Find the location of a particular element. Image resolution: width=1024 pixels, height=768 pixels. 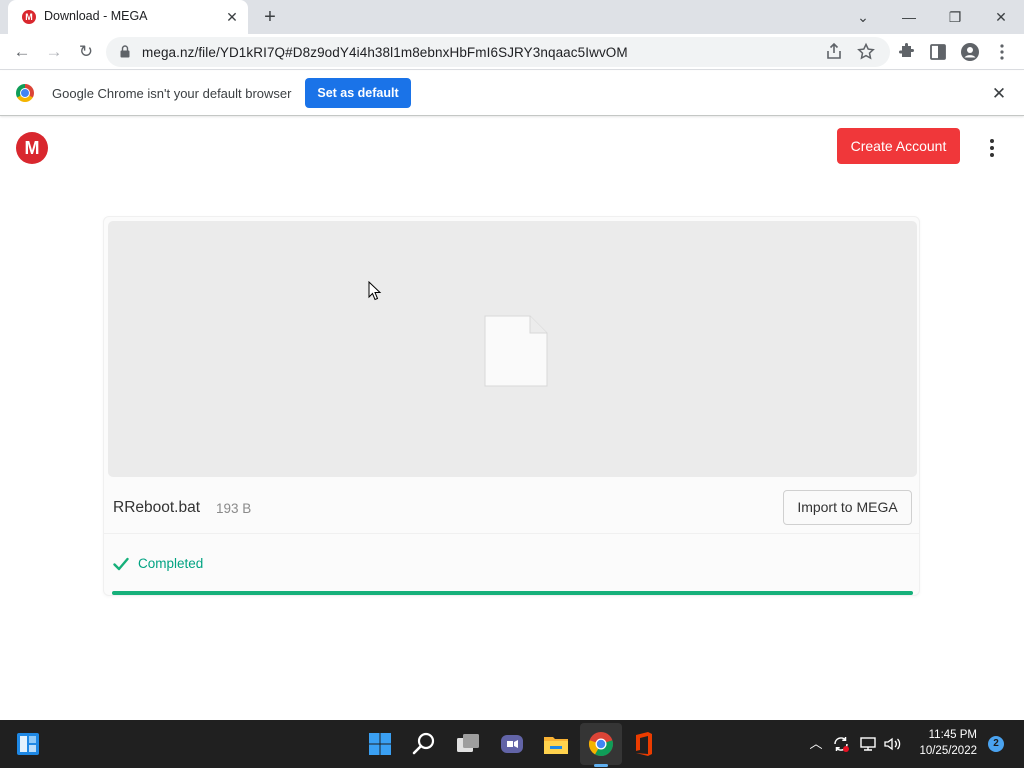

set-as-default-button: Set as default is located at coordinates (358, 93).